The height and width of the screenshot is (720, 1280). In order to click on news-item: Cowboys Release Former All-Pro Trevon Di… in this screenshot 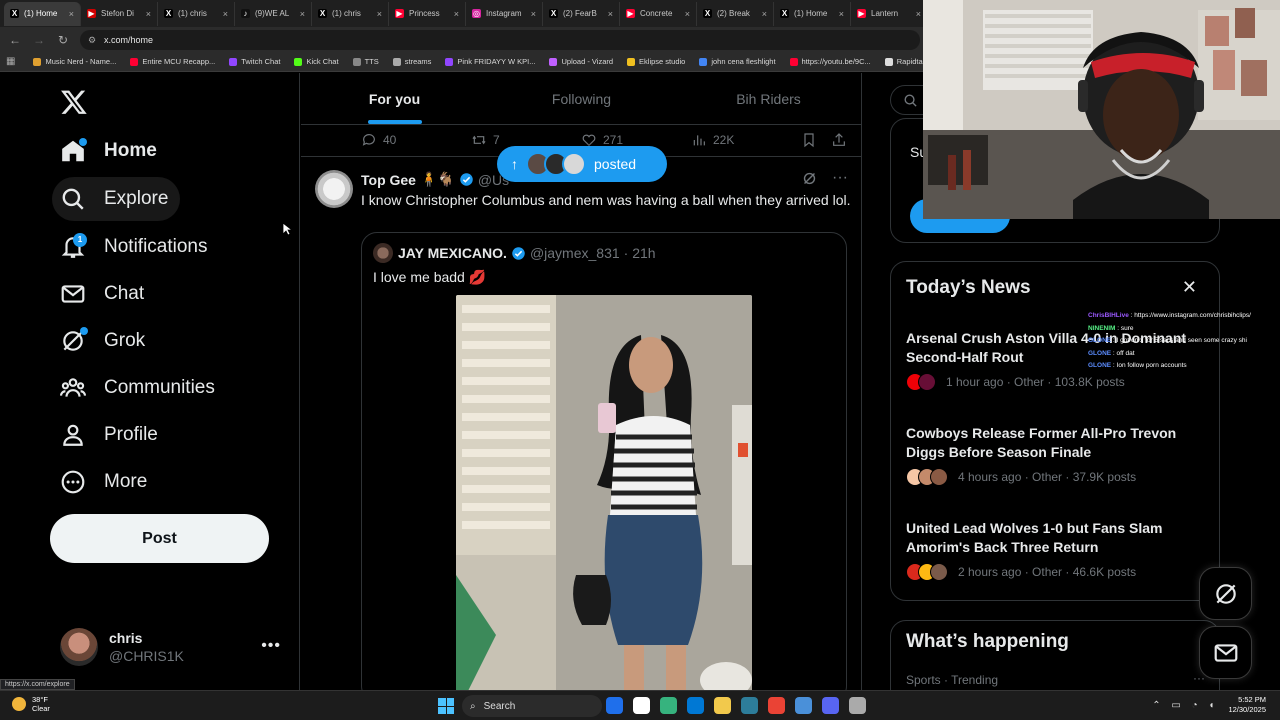, I will do `click(1056, 455)`.